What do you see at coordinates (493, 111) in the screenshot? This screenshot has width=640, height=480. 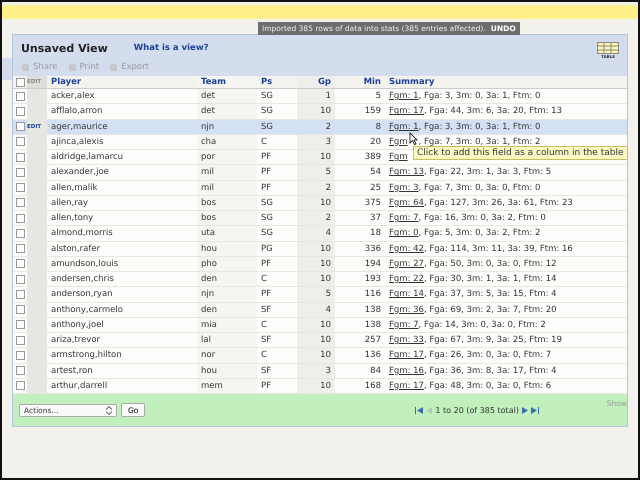 I see `summary-text: , Fga: 44, 3m: 6, 3a: 20, Ftm: 13` at bounding box center [493, 111].